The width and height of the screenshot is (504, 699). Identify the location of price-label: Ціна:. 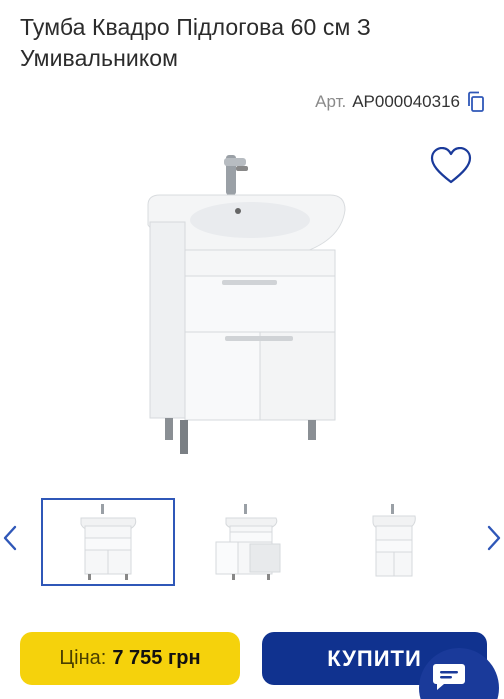
(83, 658).